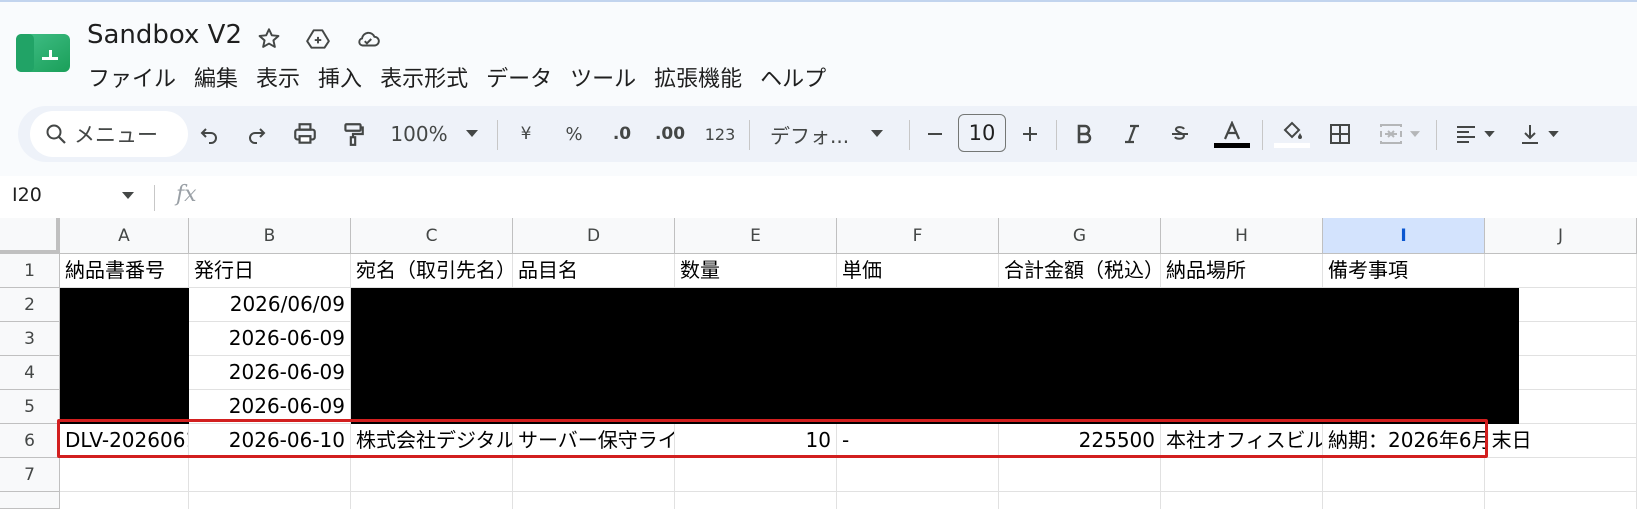  I want to click on zoom-select: 100%, so click(434, 134).